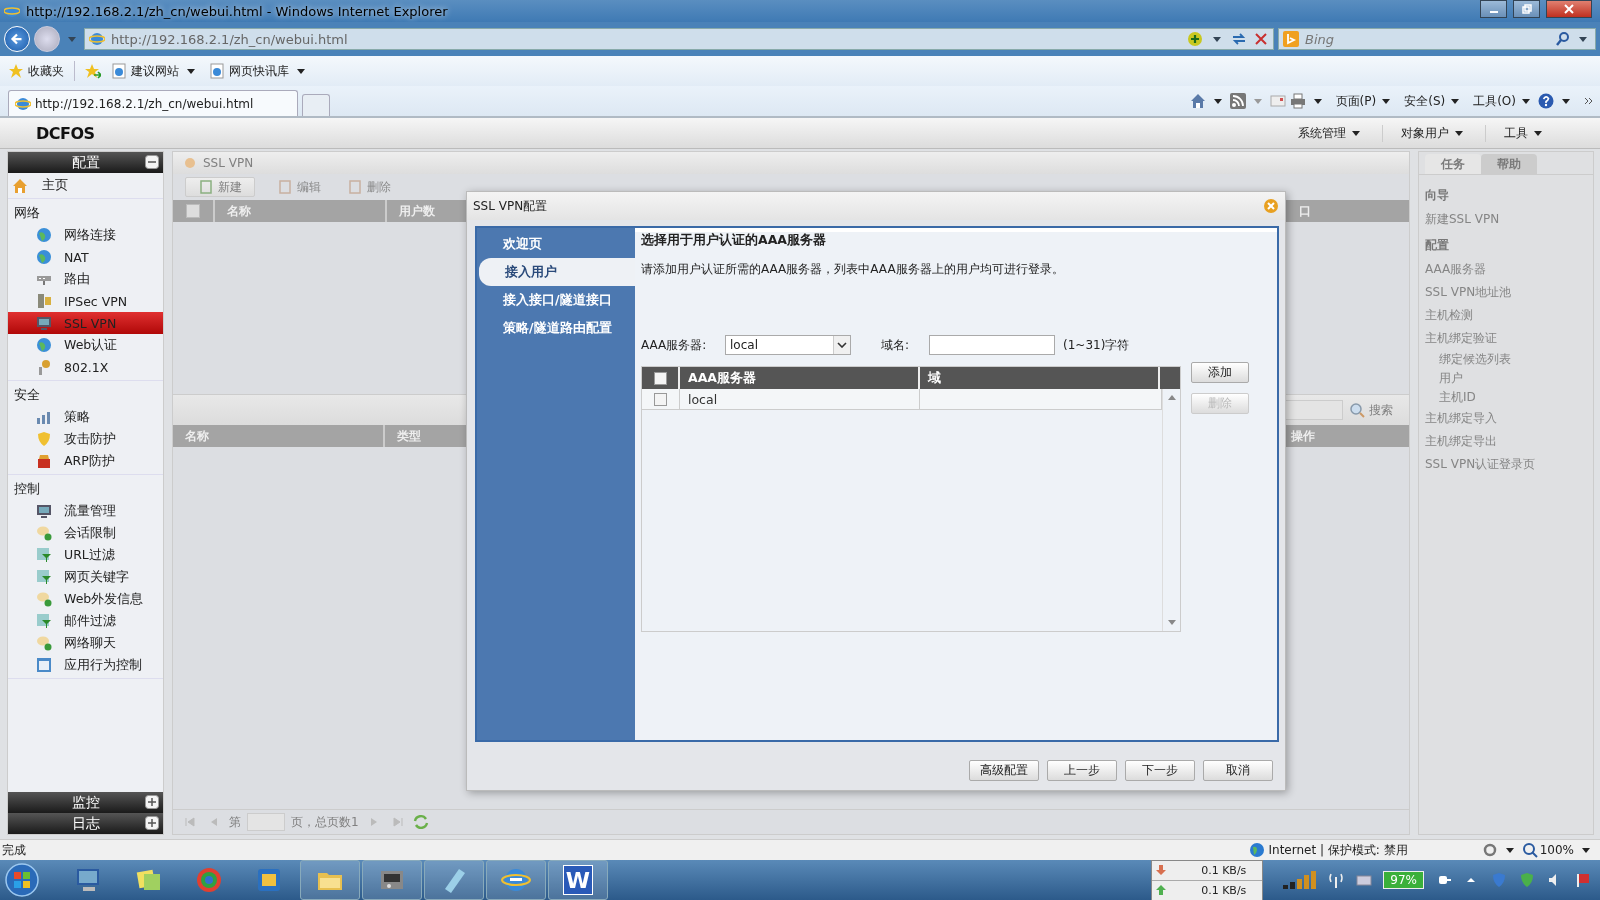 The width and height of the screenshot is (1600, 900). What do you see at coordinates (85, 301) in the screenshot?
I see `nav-item: IPSec VPN` at bounding box center [85, 301].